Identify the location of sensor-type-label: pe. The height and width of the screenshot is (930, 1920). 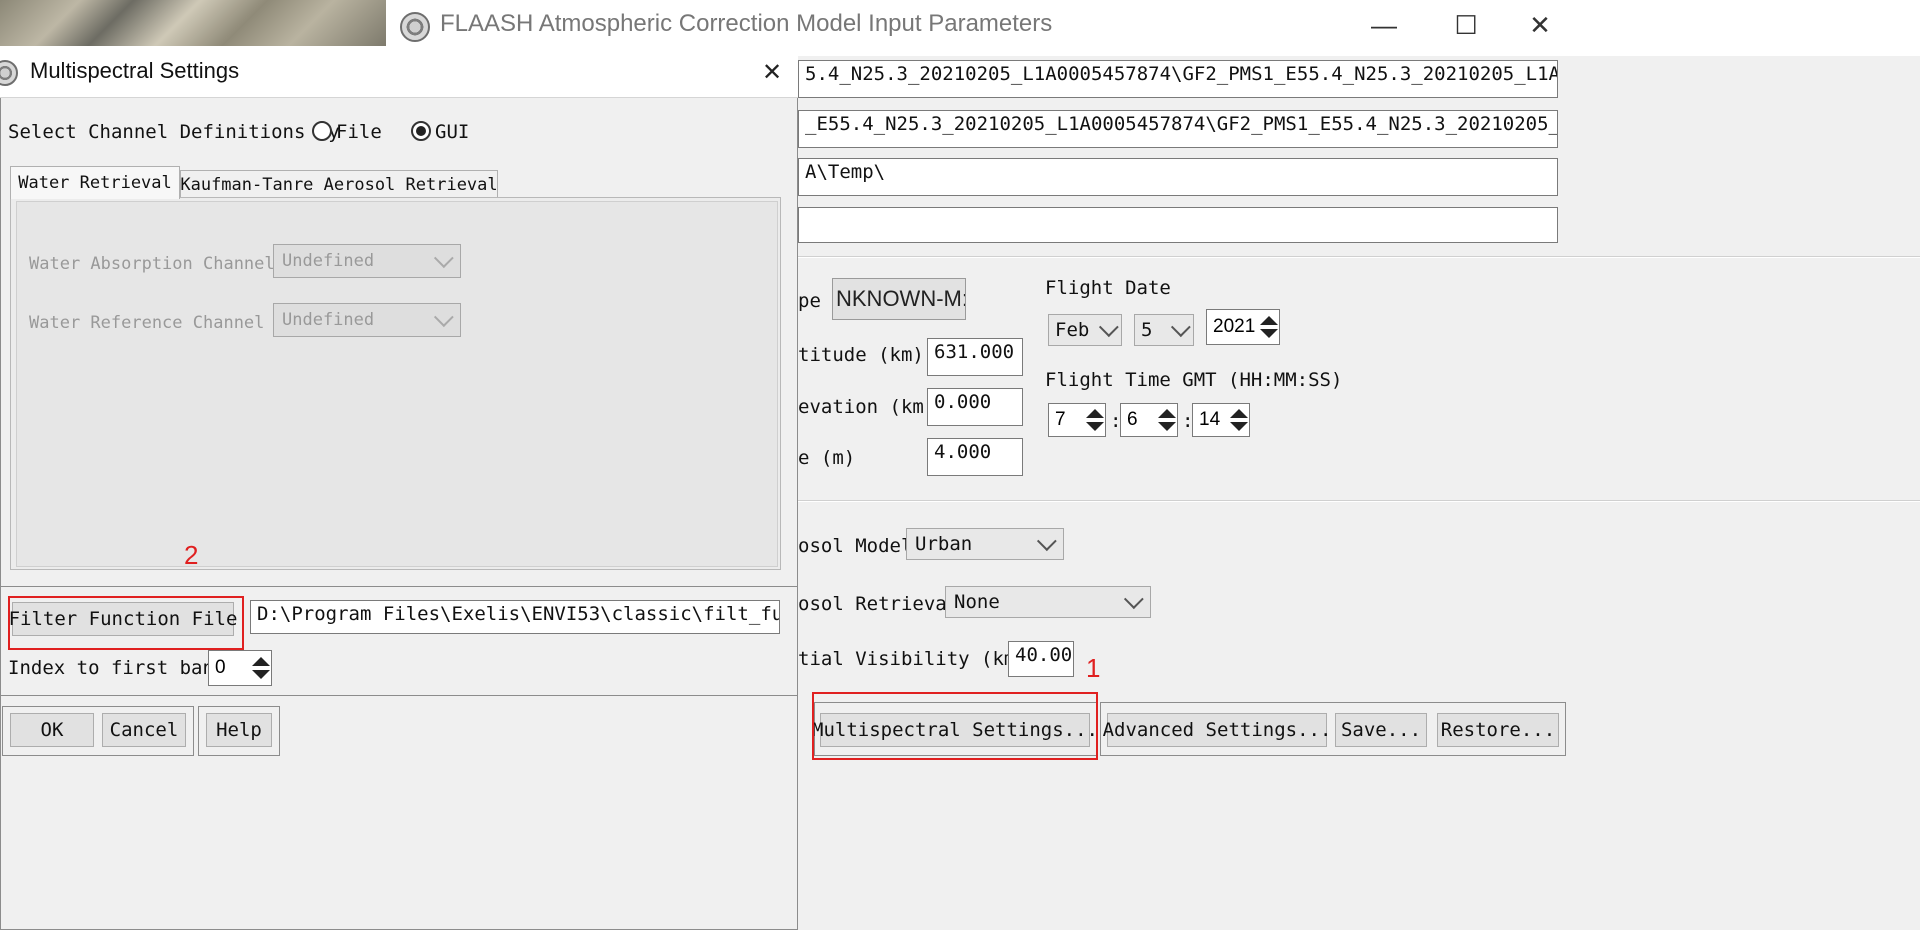
(809, 301).